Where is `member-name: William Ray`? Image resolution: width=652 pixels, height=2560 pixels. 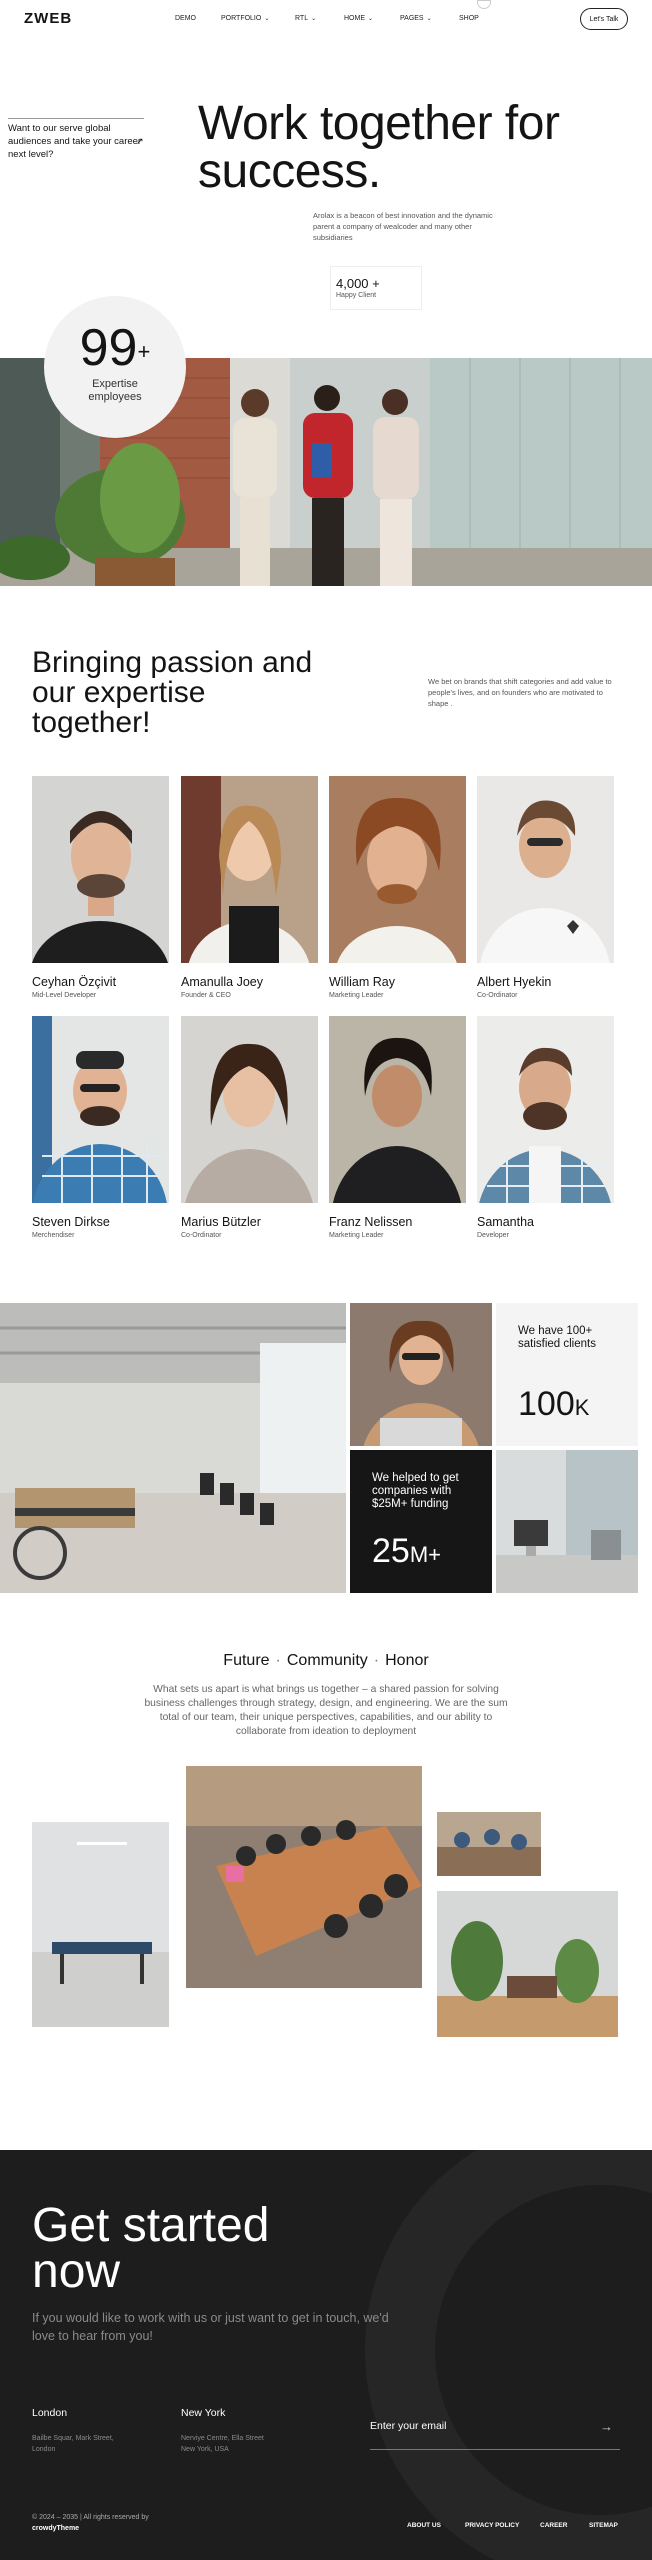 member-name: William Ray is located at coordinates (362, 982).